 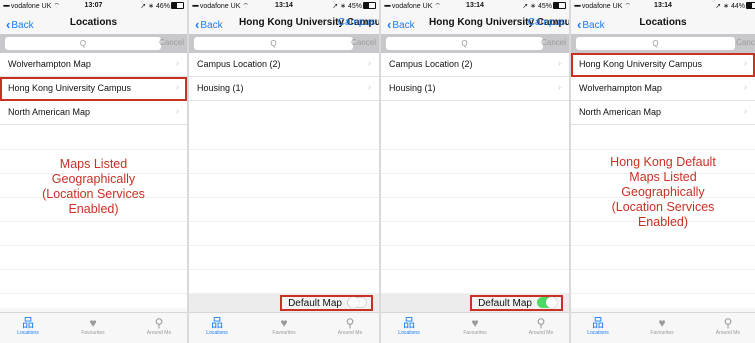 I want to click on default-map-highlight: Default Map, so click(x=516, y=303).